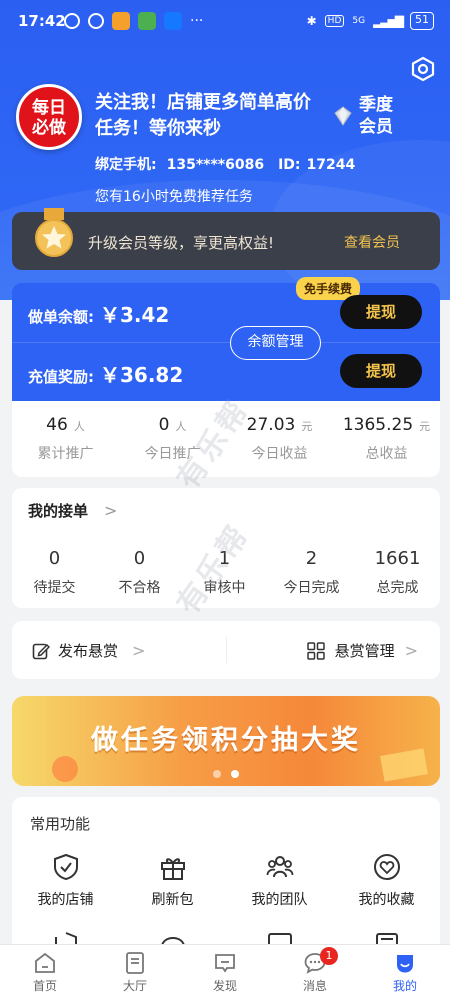  Describe the element at coordinates (422, 21) in the screenshot. I see `battery-icon: 51` at that location.